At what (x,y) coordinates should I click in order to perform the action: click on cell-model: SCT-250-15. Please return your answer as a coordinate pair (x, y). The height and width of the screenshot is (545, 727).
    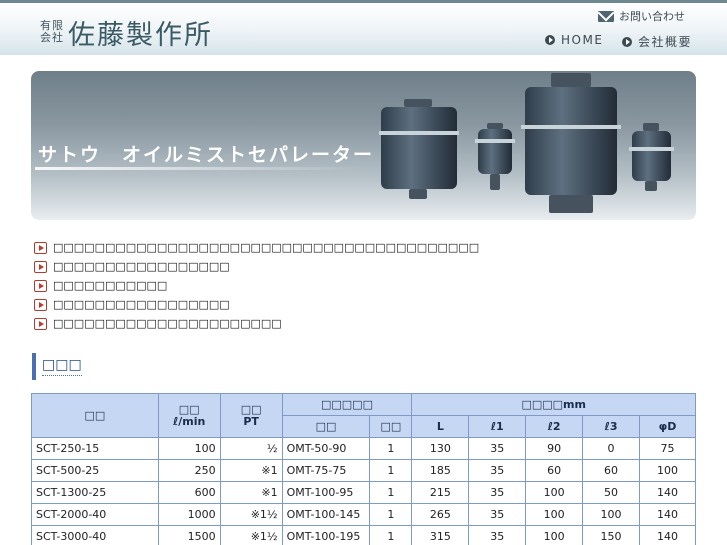
    Looking at the image, I should click on (95, 448).